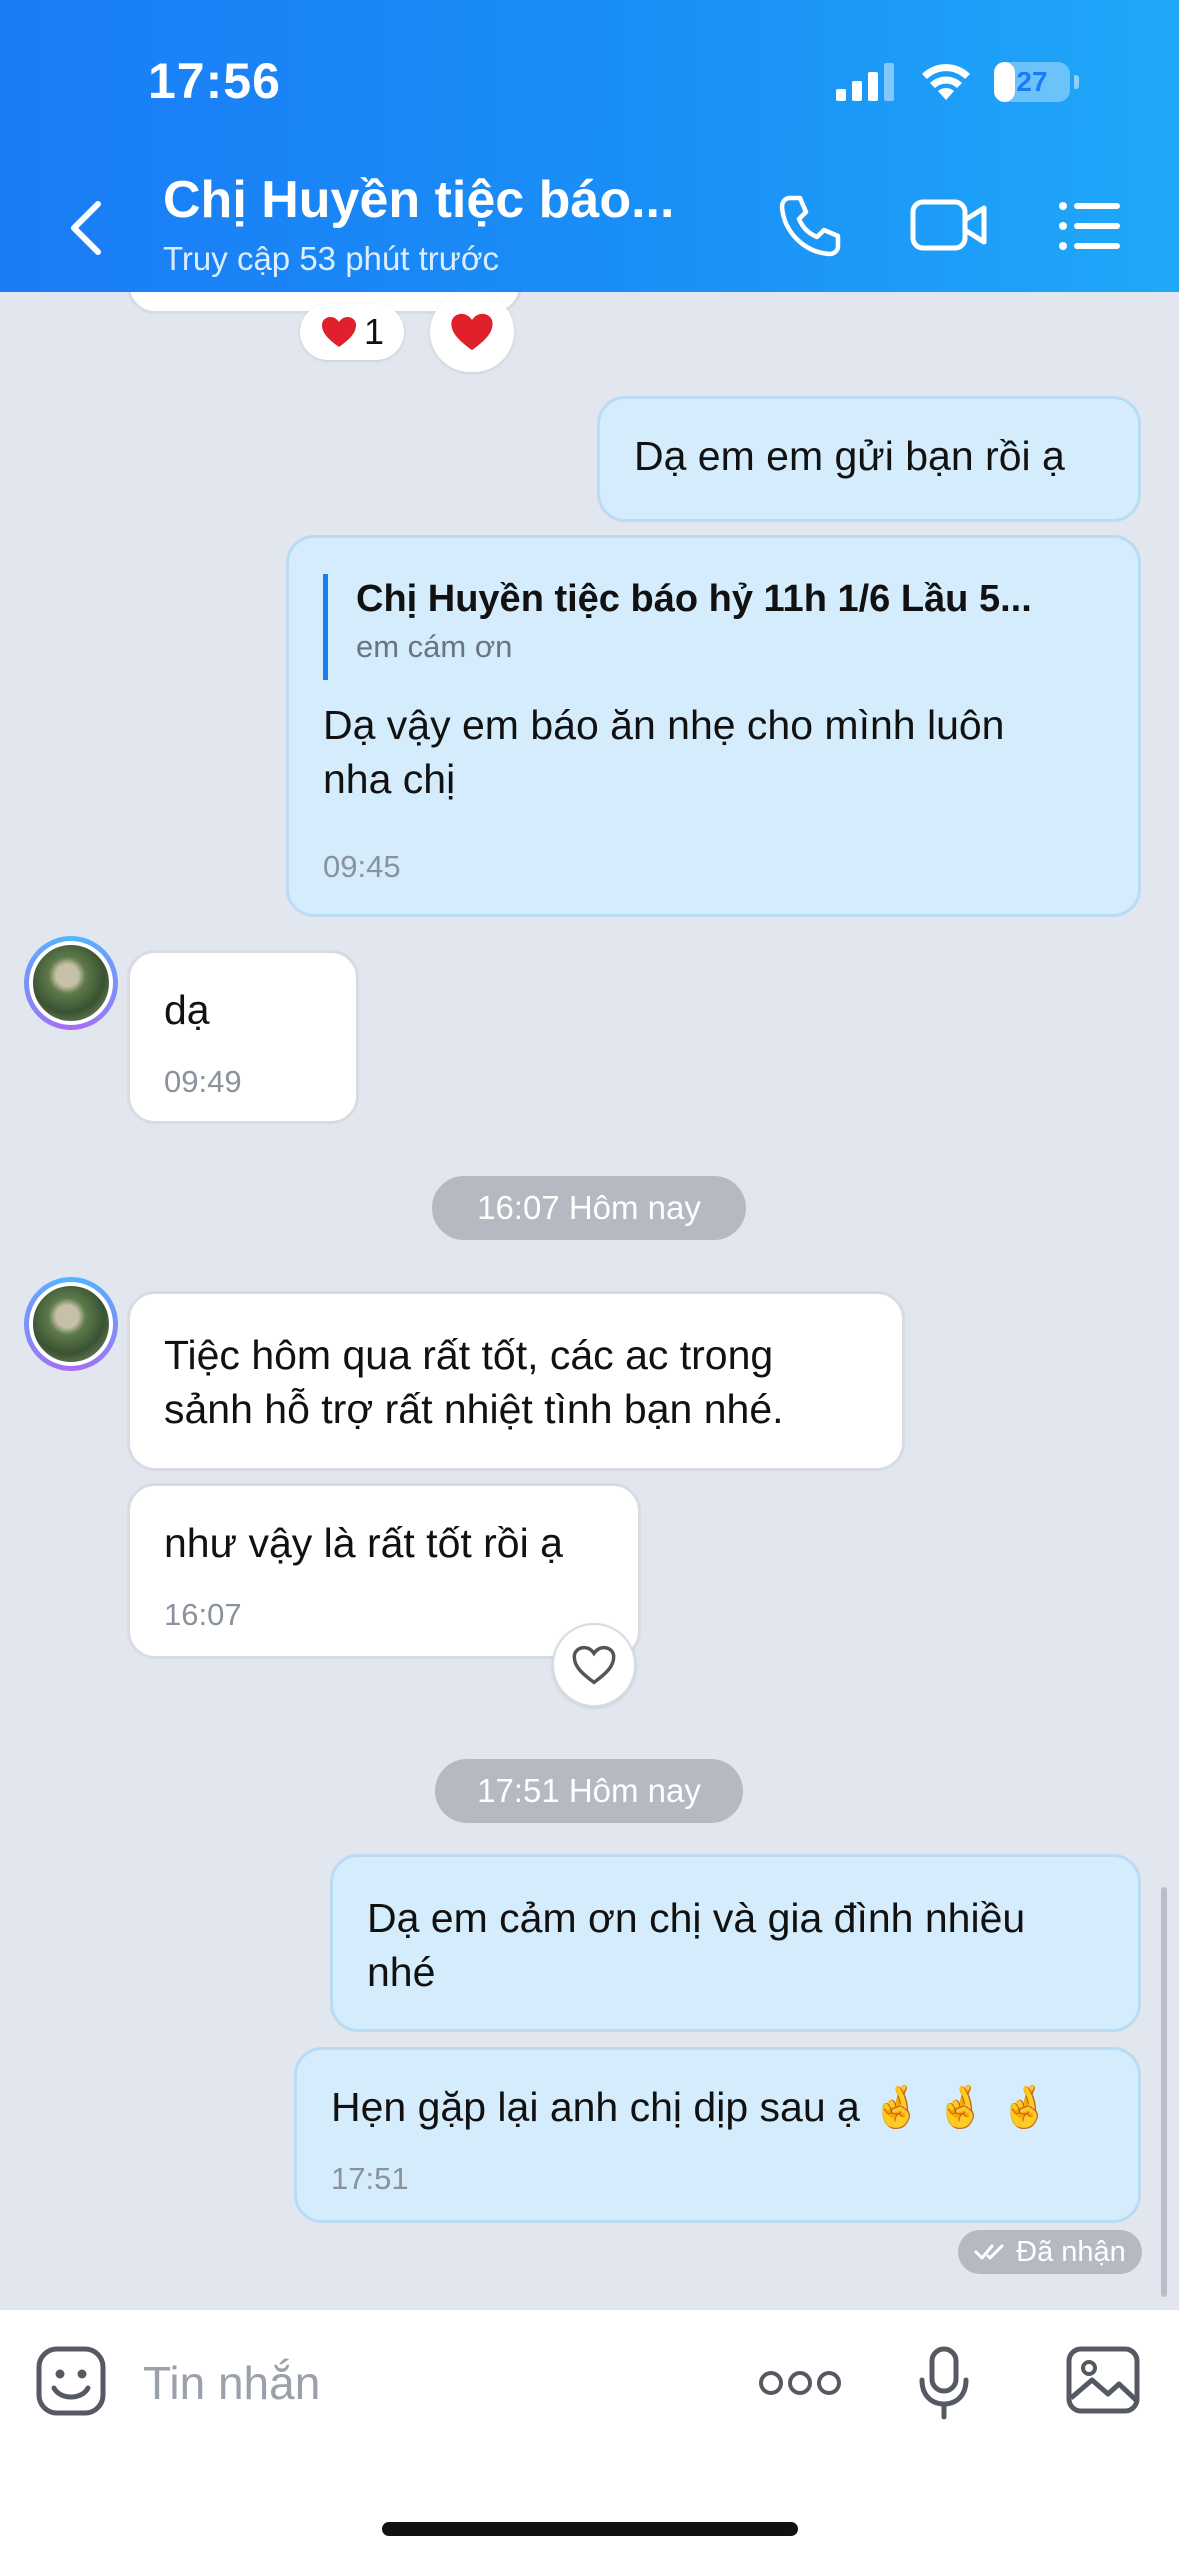 The image size is (1179, 2556). What do you see at coordinates (961, 2107) in the screenshot?
I see `fingers-crossed-emoji: 🤞 🤞 🤞` at bounding box center [961, 2107].